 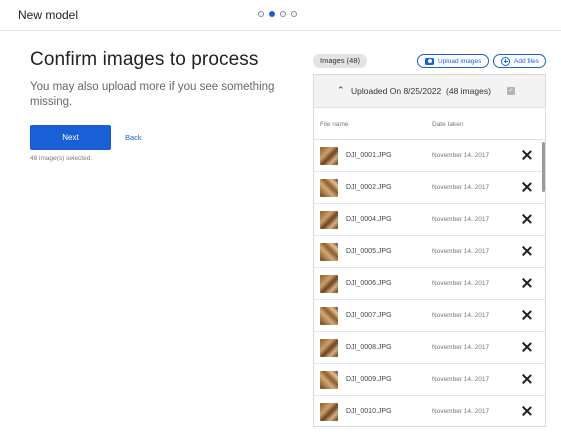 What do you see at coordinates (369, 347) in the screenshot?
I see `file-name: DJI_0008.JPG` at bounding box center [369, 347].